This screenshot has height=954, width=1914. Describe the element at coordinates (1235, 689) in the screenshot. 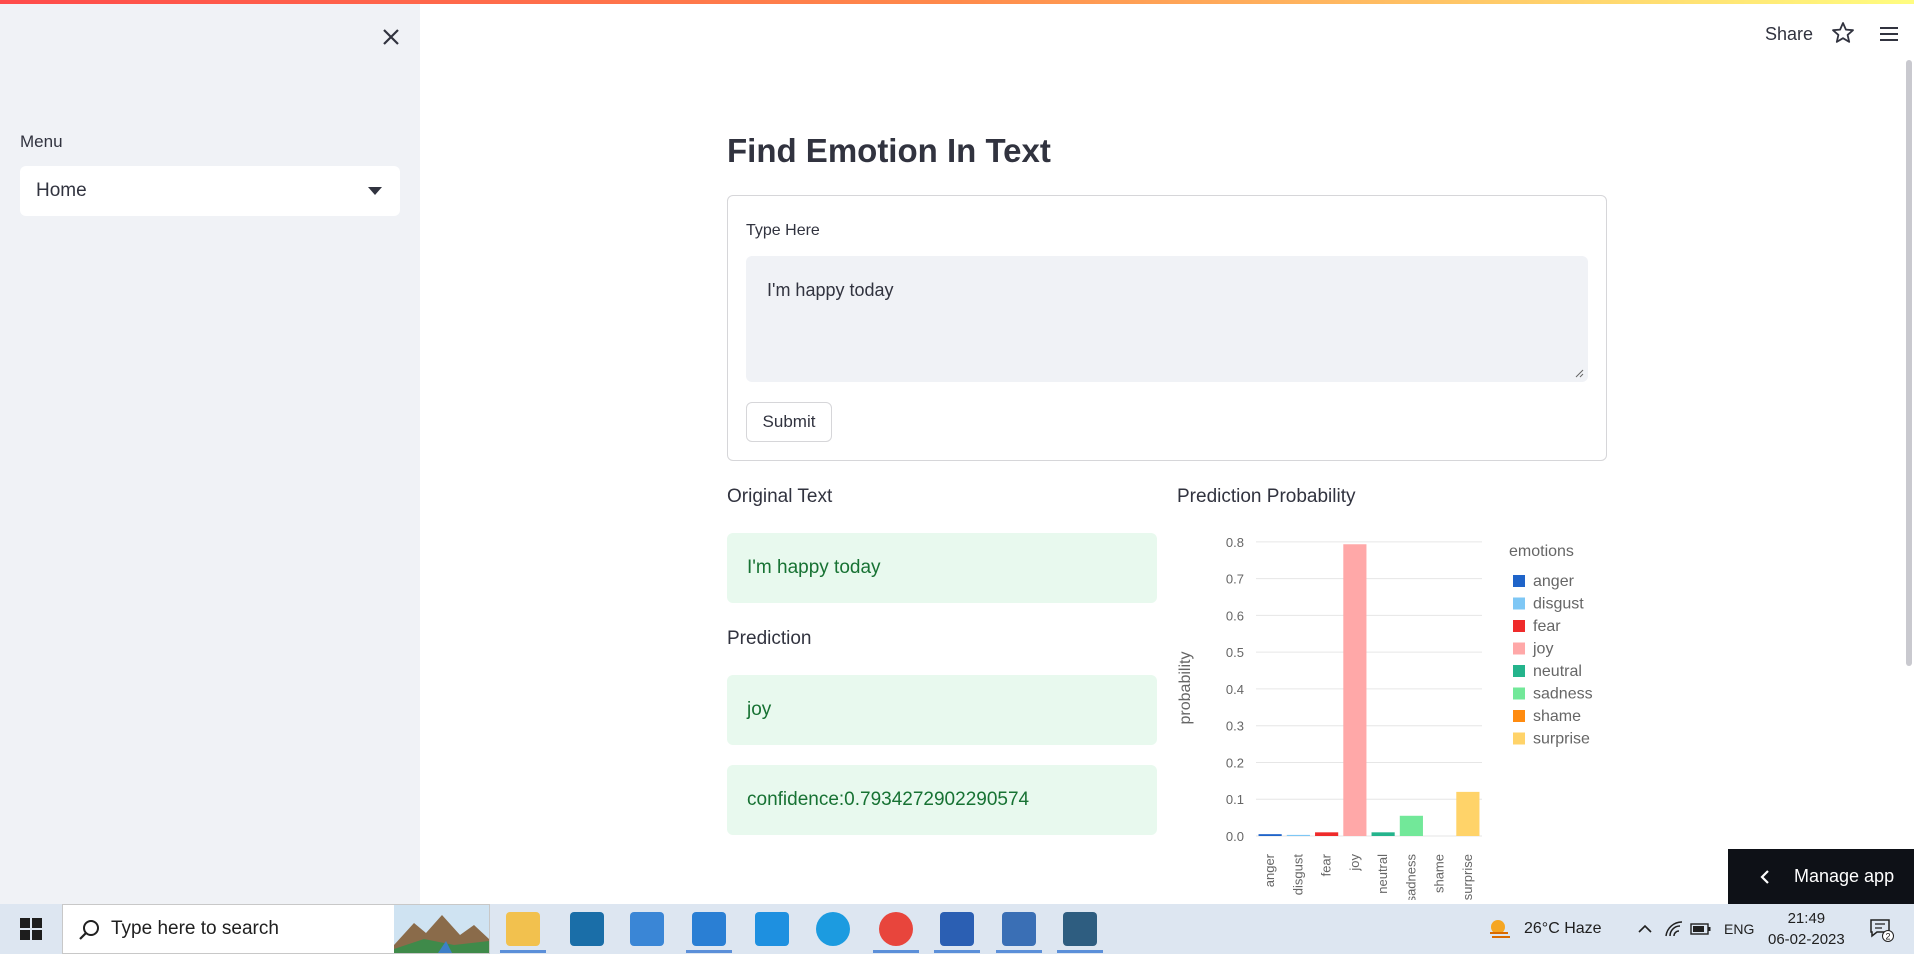

I see `y-tick-label: 0.4` at that location.